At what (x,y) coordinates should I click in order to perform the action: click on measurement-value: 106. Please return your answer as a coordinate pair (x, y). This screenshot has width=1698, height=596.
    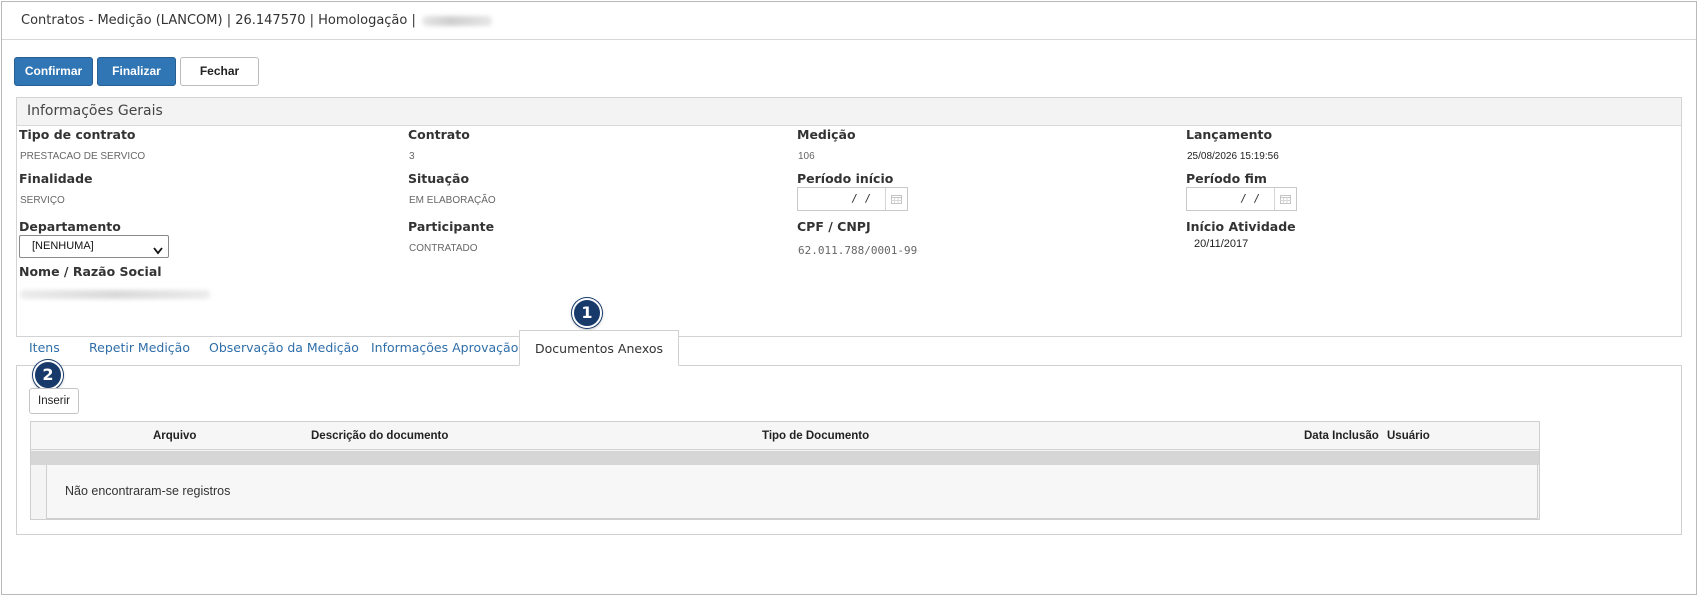
    Looking at the image, I should click on (806, 156).